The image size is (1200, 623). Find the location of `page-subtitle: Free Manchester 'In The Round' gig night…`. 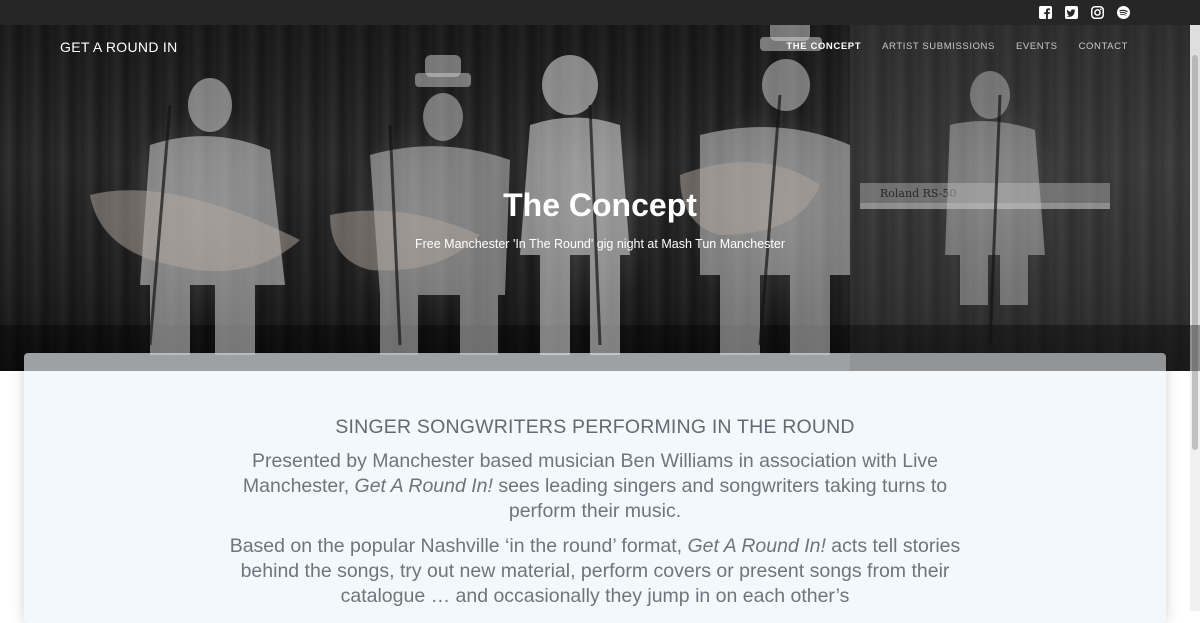

page-subtitle: Free Manchester 'In The Round' gig night… is located at coordinates (600, 244).